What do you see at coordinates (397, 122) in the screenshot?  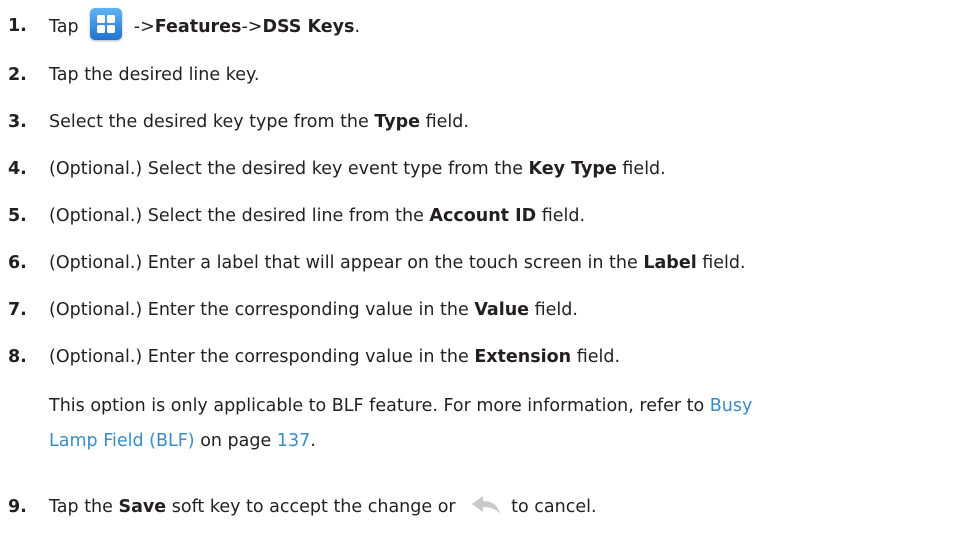 I see `field-name: Type` at bounding box center [397, 122].